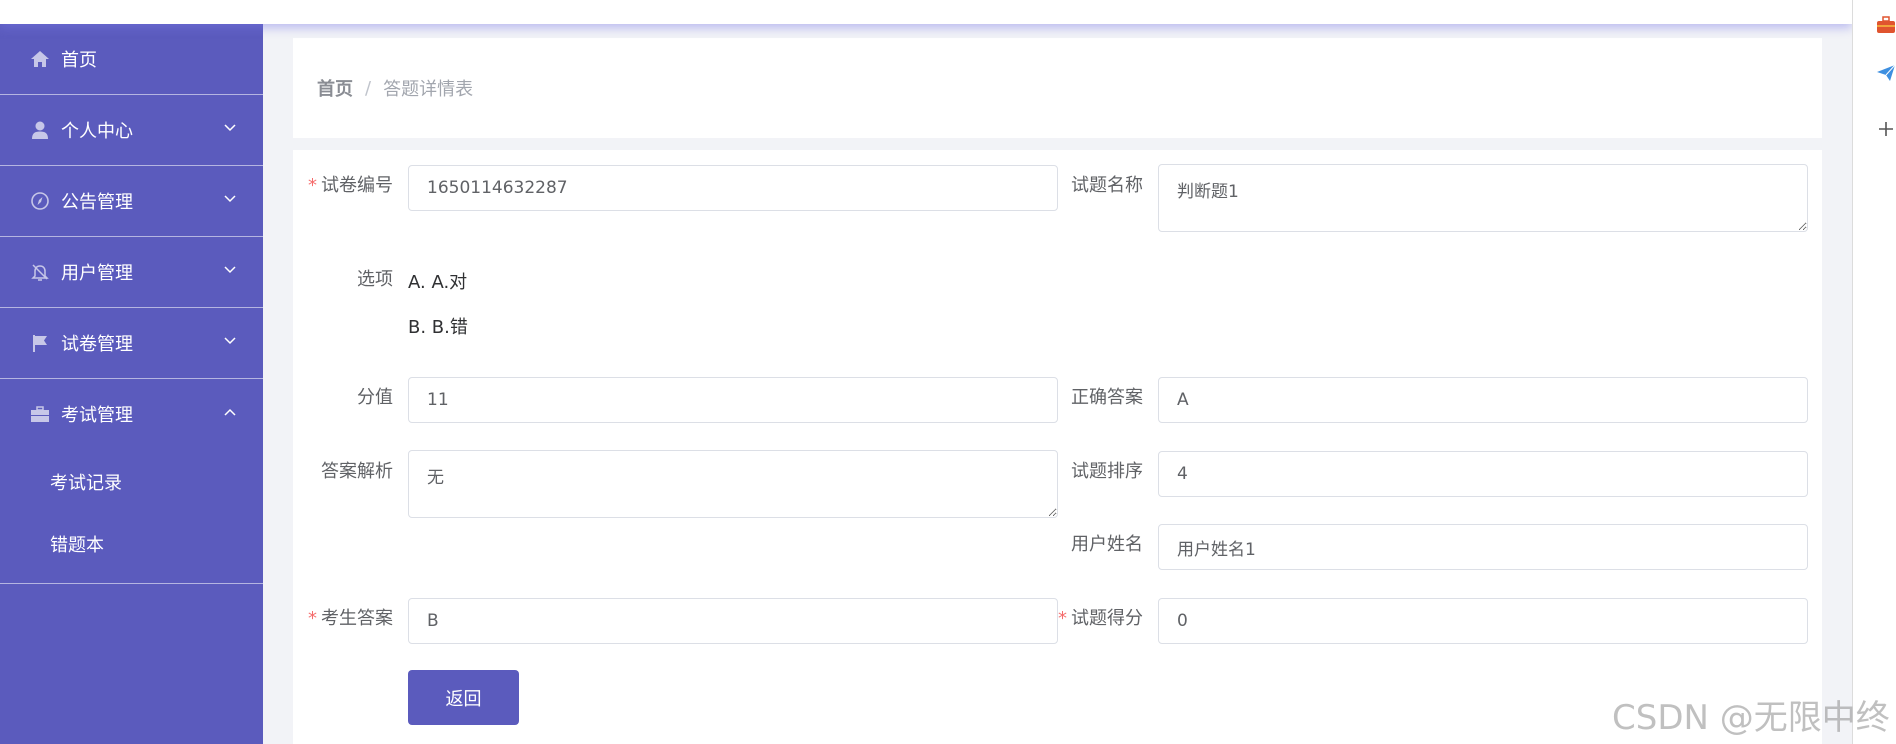 This screenshot has height=744, width=1896. What do you see at coordinates (1483, 621) in the screenshot?
I see `question-score-input` at bounding box center [1483, 621].